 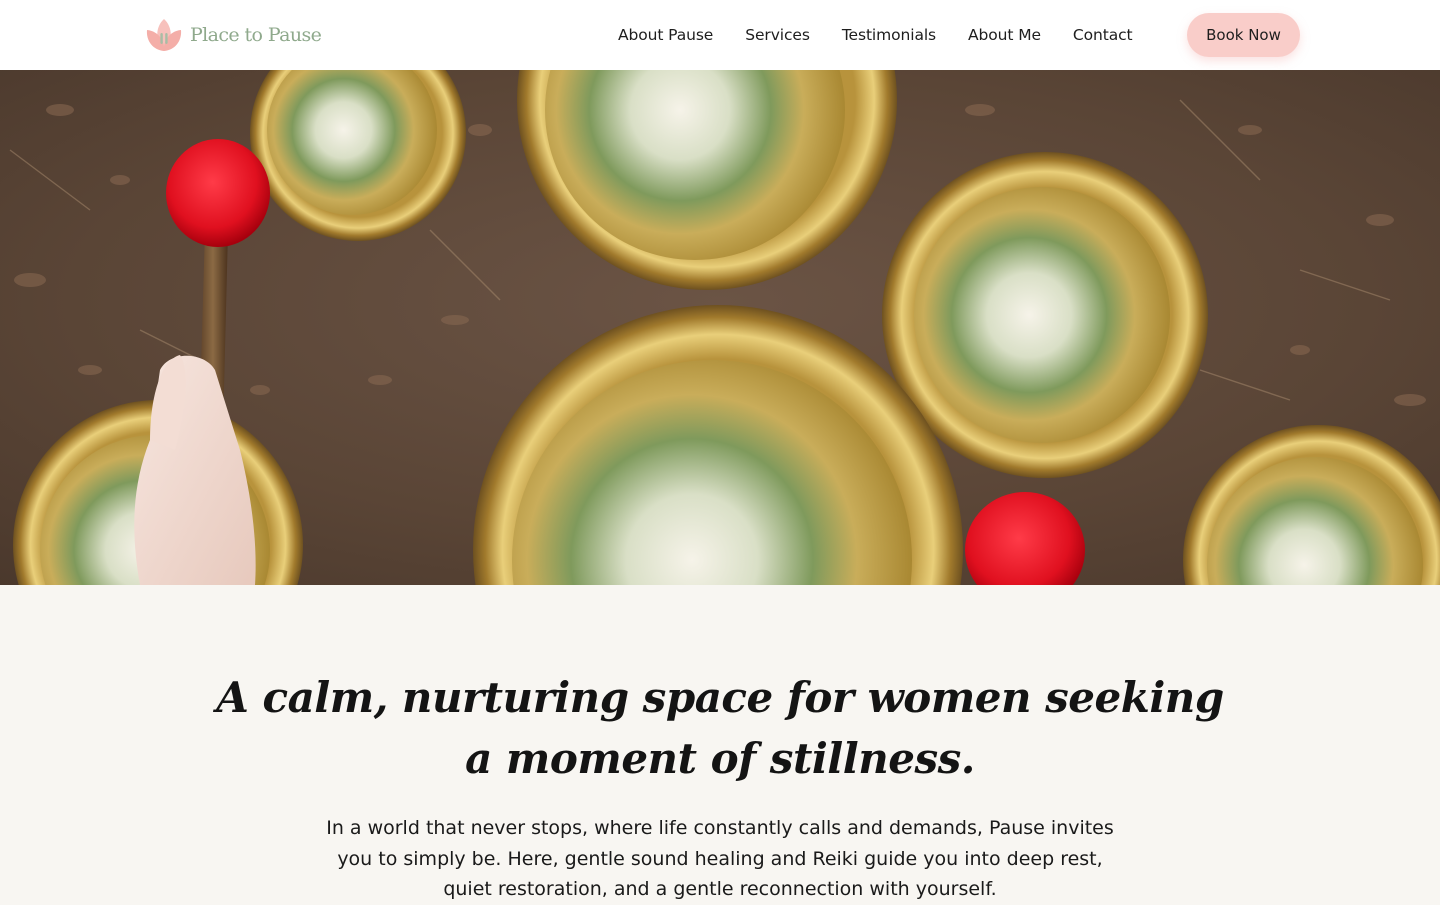 What do you see at coordinates (1243, 35) in the screenshot?
I see `book-now-button: Book Now` at bounding box center [1243, 35].